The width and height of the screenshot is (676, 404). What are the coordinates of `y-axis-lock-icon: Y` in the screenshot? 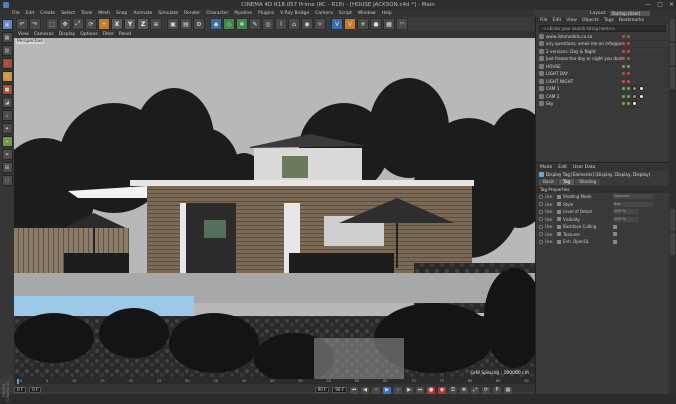 It's located at (130, 24).